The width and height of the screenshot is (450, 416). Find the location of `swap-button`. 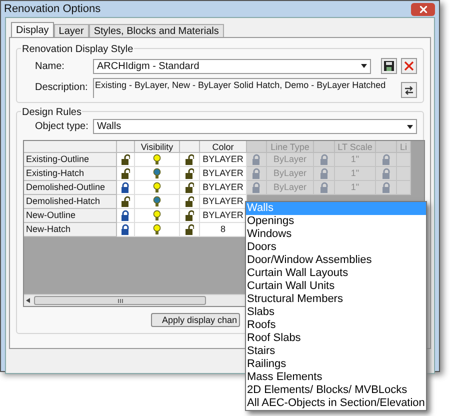

swap-button is located at coordinates (409, 90).